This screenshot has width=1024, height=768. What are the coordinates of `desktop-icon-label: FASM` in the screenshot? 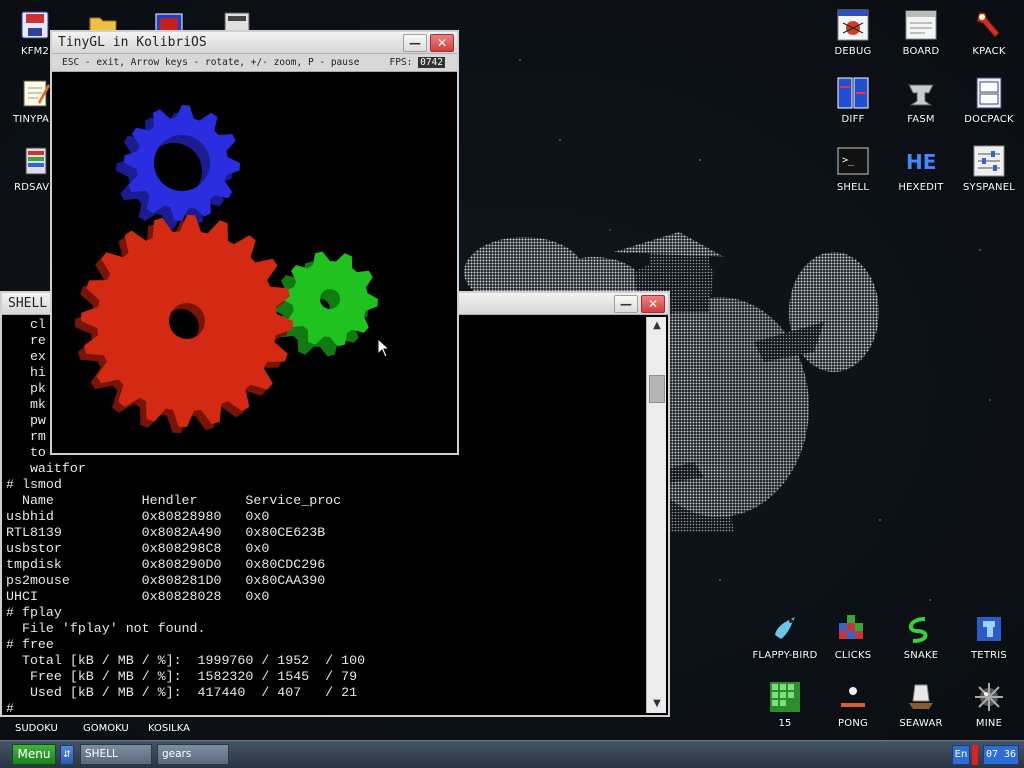 It's located at (921, 119).